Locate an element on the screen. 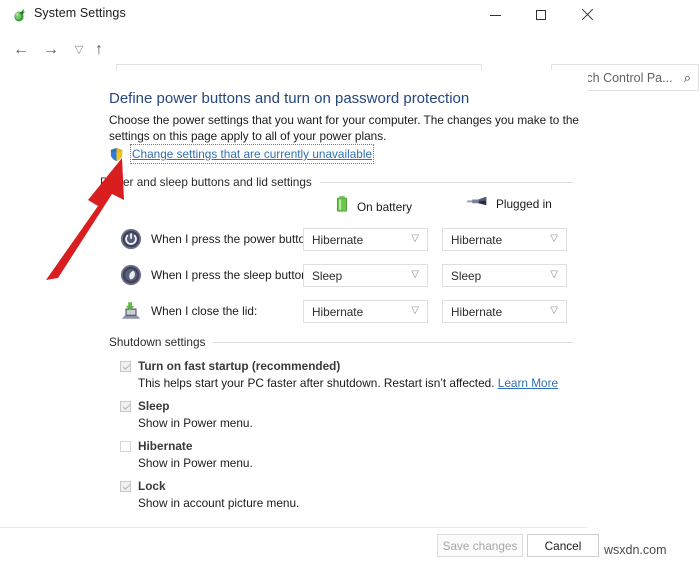 This screenshot has height=563, width=700. close-icon is located at coordinates (587, 15).